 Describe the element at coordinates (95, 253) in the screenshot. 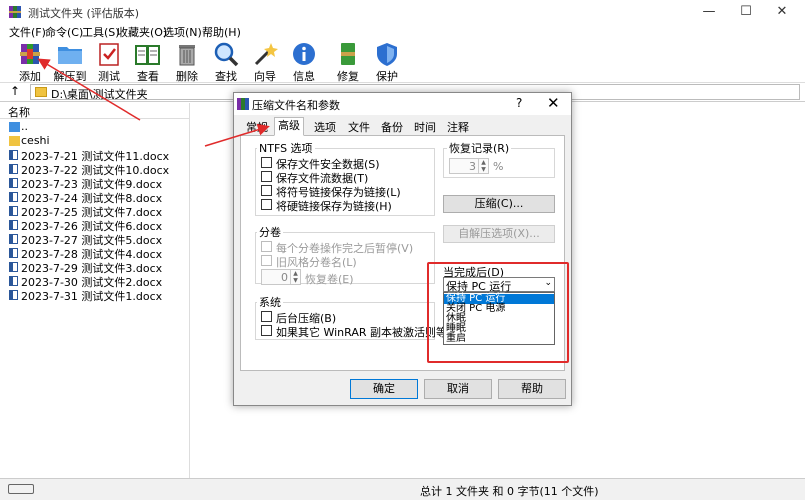

I see `file-list-item: 2023-7-28 测试文件4.docx` at that location.